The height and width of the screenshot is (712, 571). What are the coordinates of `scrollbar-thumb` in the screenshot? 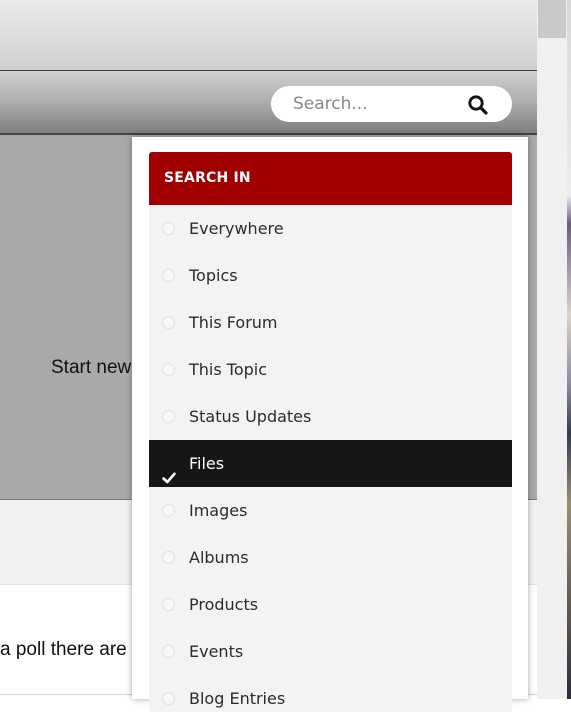 It's located at (552, 19).